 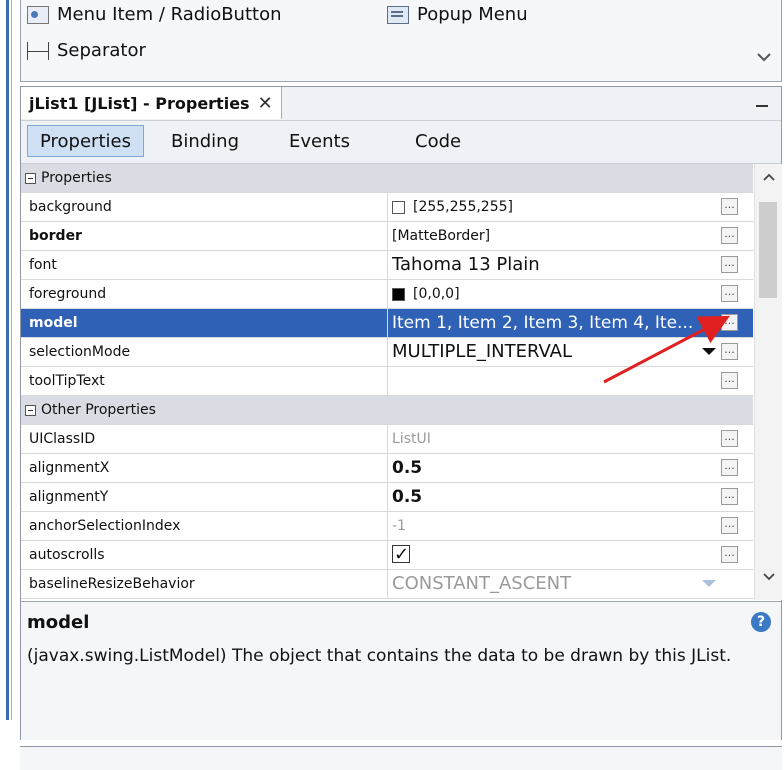 What do you see at coordinates (436, 294) in the screenshot?
I see `property-value-text: [0,0,0]` at bounding box center [436, 294].